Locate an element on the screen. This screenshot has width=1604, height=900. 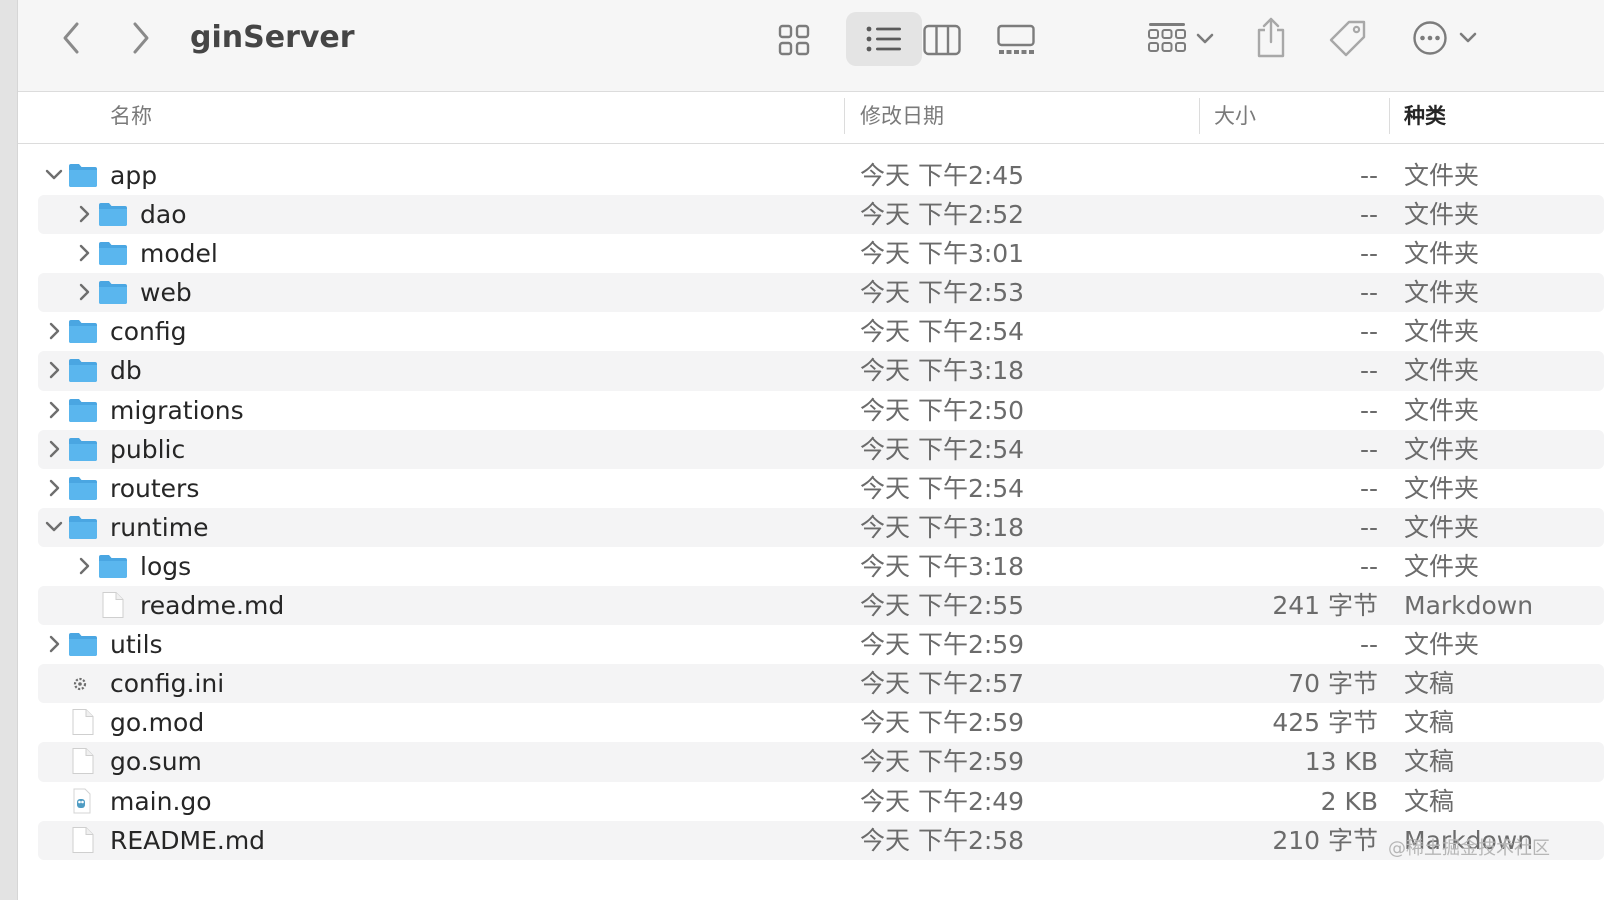
go-file-icon is located at coordinates (83, 801).